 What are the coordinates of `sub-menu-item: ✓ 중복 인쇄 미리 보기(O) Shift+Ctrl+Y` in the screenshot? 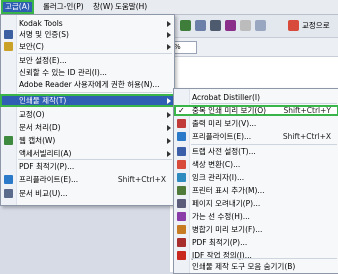 It's located at (256, 110).